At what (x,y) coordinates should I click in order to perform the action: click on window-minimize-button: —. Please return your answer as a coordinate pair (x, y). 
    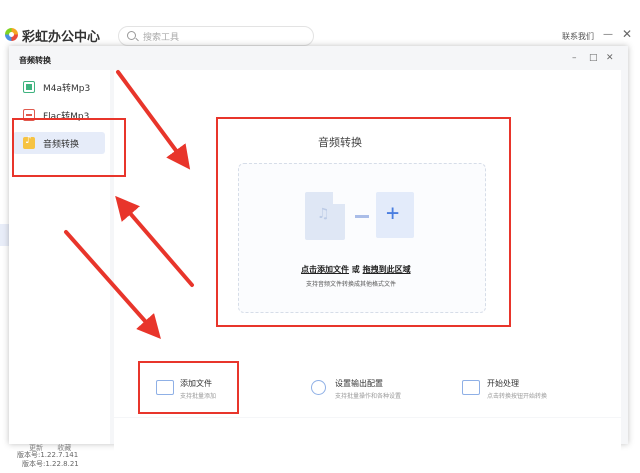
    Looking at the image, I should click on (608, 34).